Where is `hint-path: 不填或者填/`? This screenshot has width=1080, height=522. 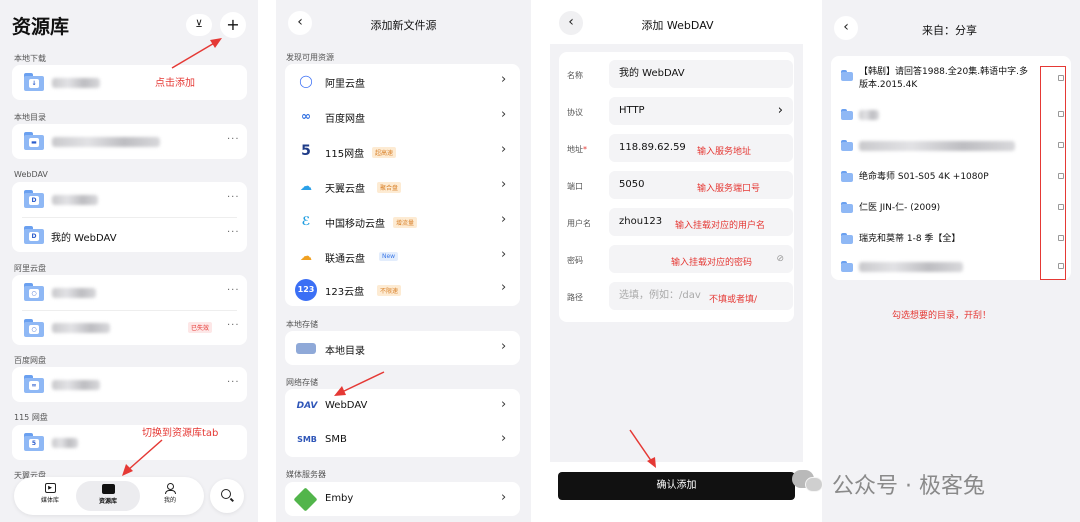 hint-path: 不填或者填/ is located at coordinates (733, 300).